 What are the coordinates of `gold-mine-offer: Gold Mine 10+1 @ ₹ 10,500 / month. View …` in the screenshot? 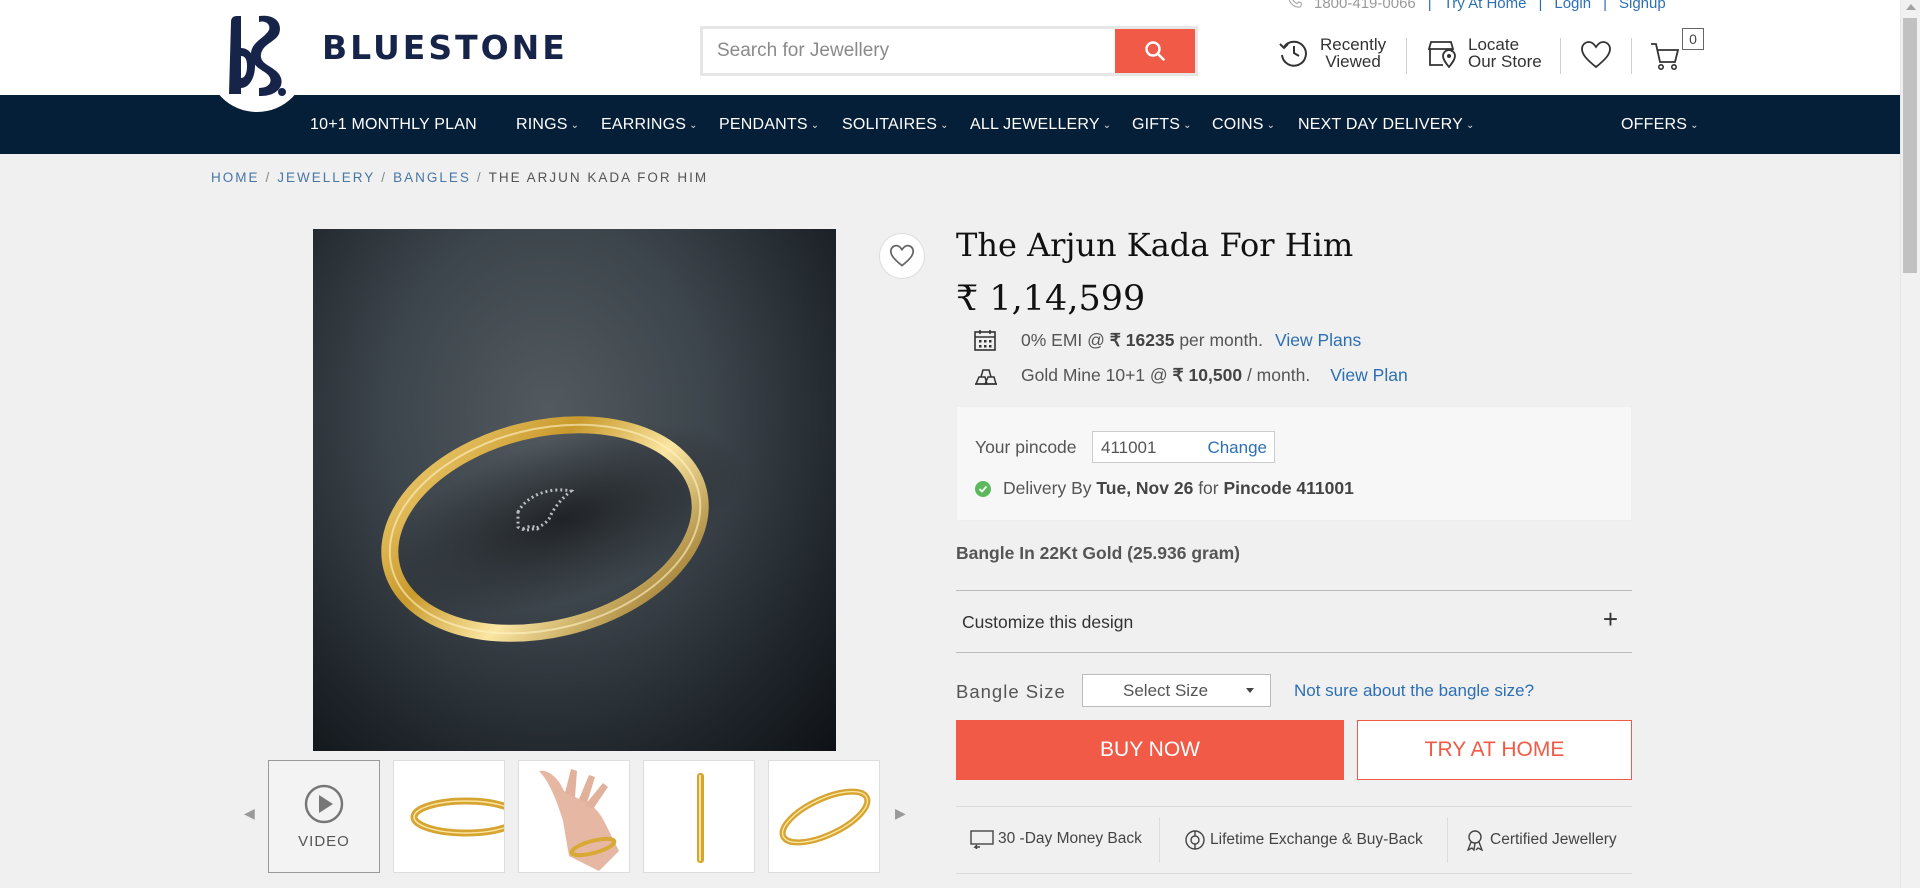 It's located at (1190, 375).